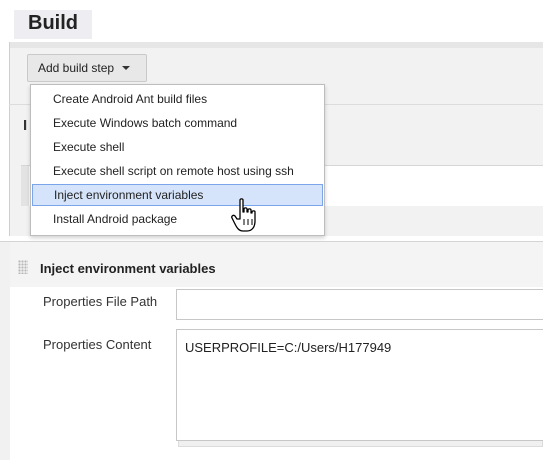  What do you see at coordinates (177, 123) in the screenshot?
I see `menu-item-execute-windows-batch: Execute Windows batch command` at bounding box center [177, 123].